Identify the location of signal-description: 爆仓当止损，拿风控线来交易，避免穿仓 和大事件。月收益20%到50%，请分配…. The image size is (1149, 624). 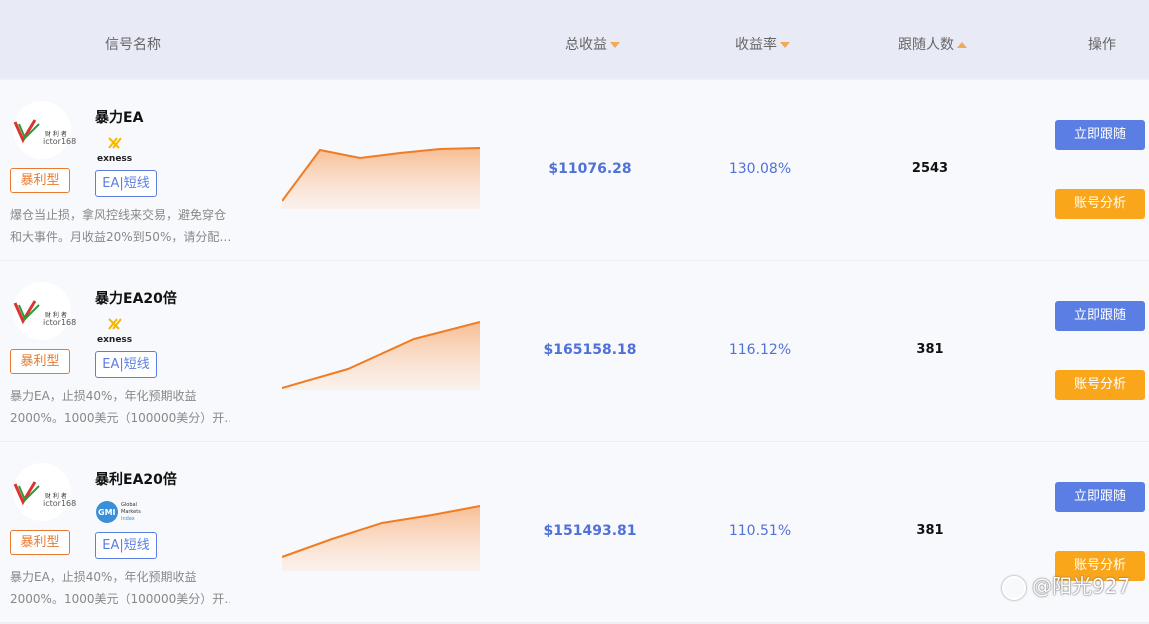
(120, 226).